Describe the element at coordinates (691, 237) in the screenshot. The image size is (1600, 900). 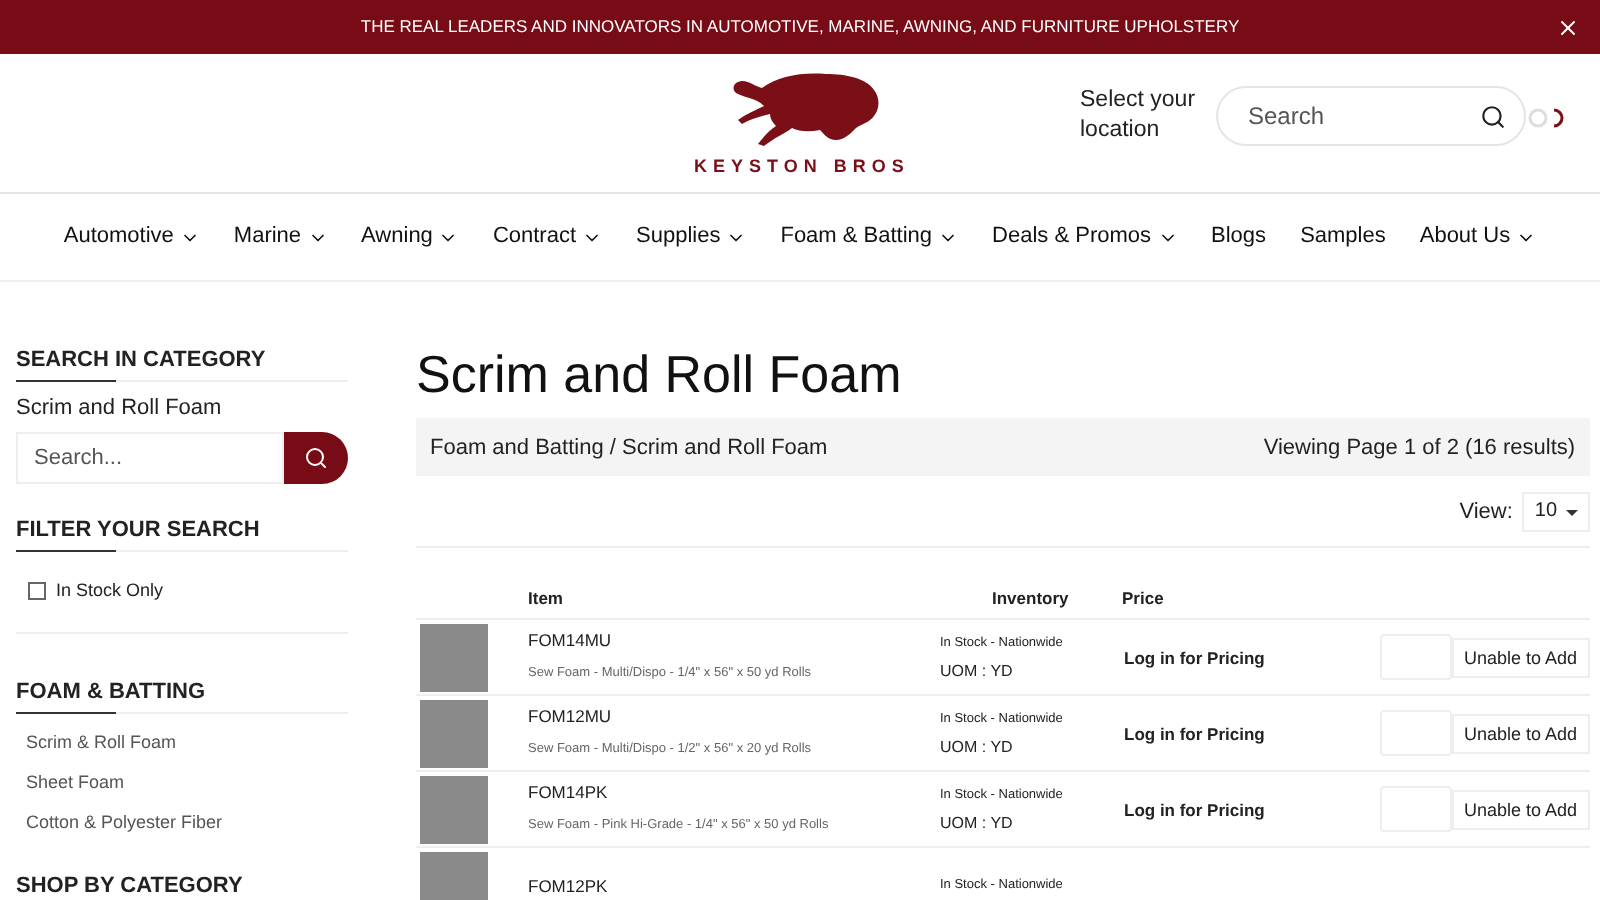
I see `nav-link: Supplies` at that location.